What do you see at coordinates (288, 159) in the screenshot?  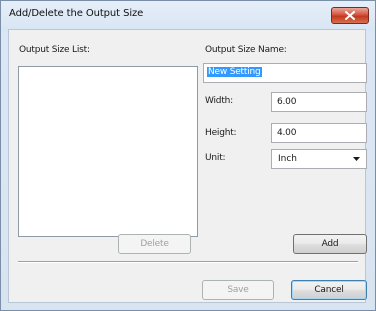 I see `unit-value: Inch` at bounding box center [288, 159].